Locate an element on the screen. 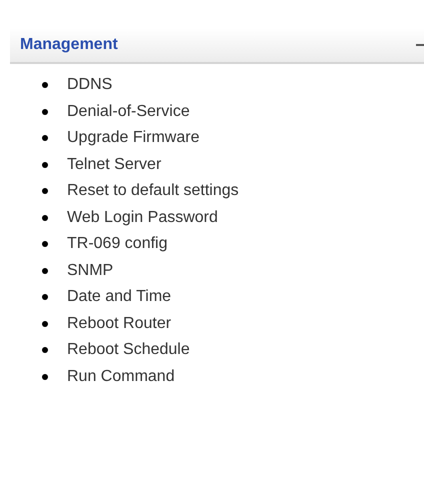 The width and height of the screenshot is (424, 481). menu-link: Run Command is located at coordinates (121, 376).